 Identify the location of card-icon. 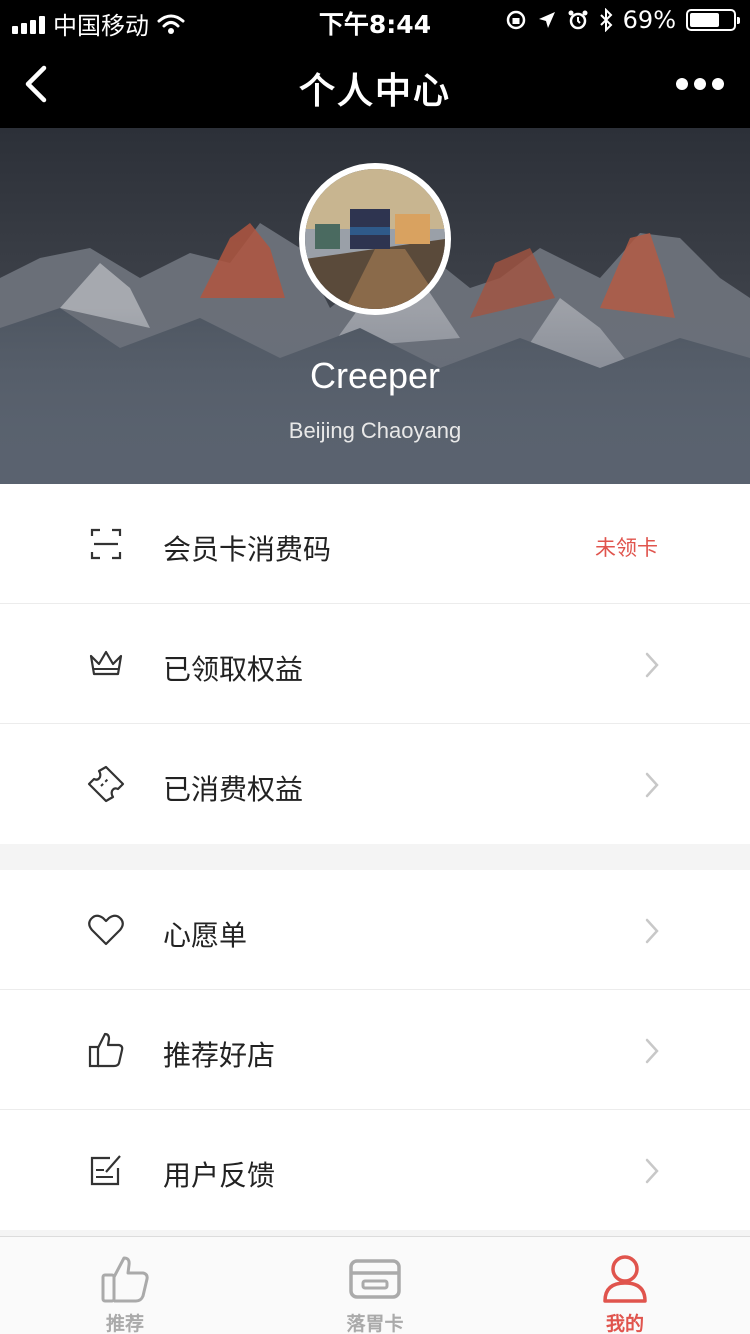
(375, 1279).